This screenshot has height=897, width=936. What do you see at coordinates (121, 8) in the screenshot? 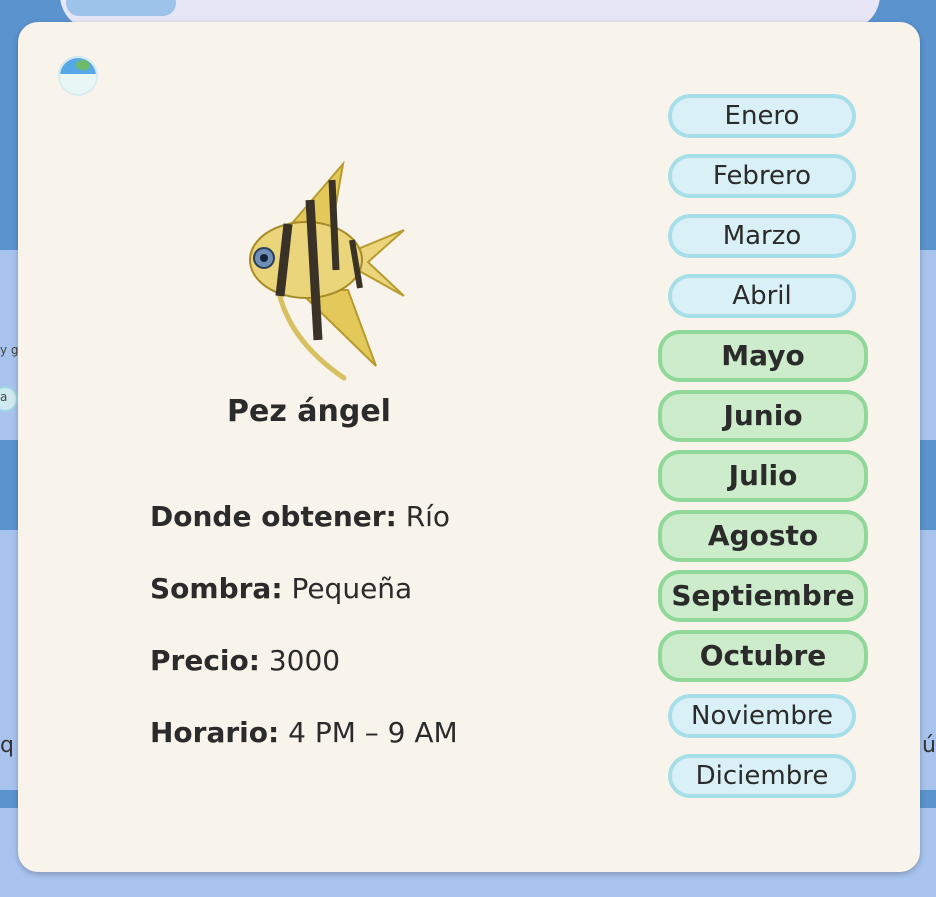
I see `background-chip` at bounding box center [121, 8].